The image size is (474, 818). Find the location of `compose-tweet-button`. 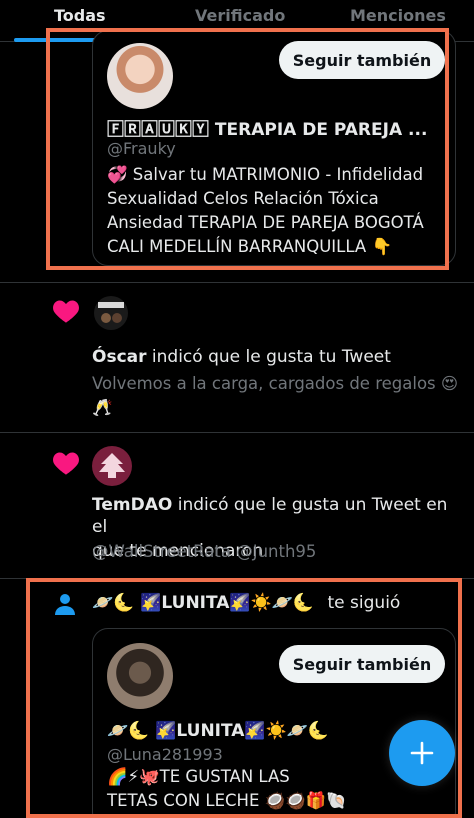

compose-tweet-button is located at coordinates (422, 753).